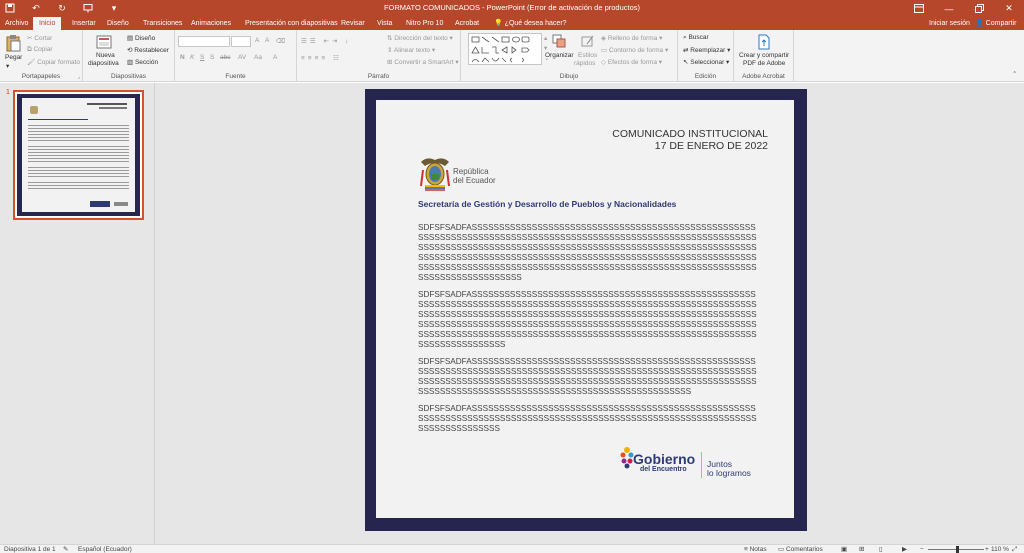  What do you see at coordinates (212, 57) in the screenshot?
I see `shadow-button: S` at bounding box center [212, 57].